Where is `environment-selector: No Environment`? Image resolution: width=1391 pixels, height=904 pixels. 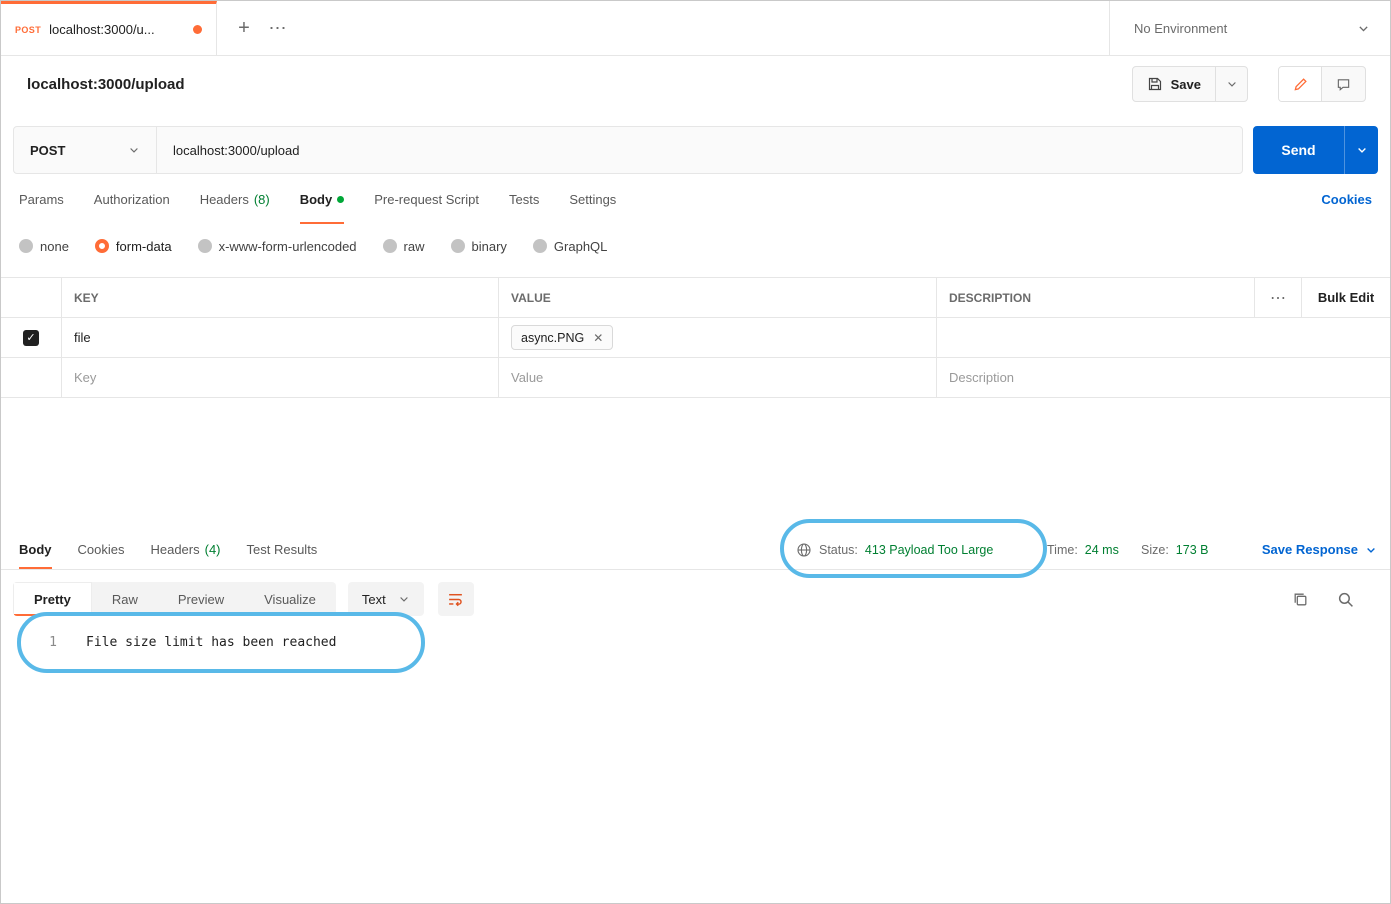
environment-selector: No Environment is located at coordinates (1249, 28).